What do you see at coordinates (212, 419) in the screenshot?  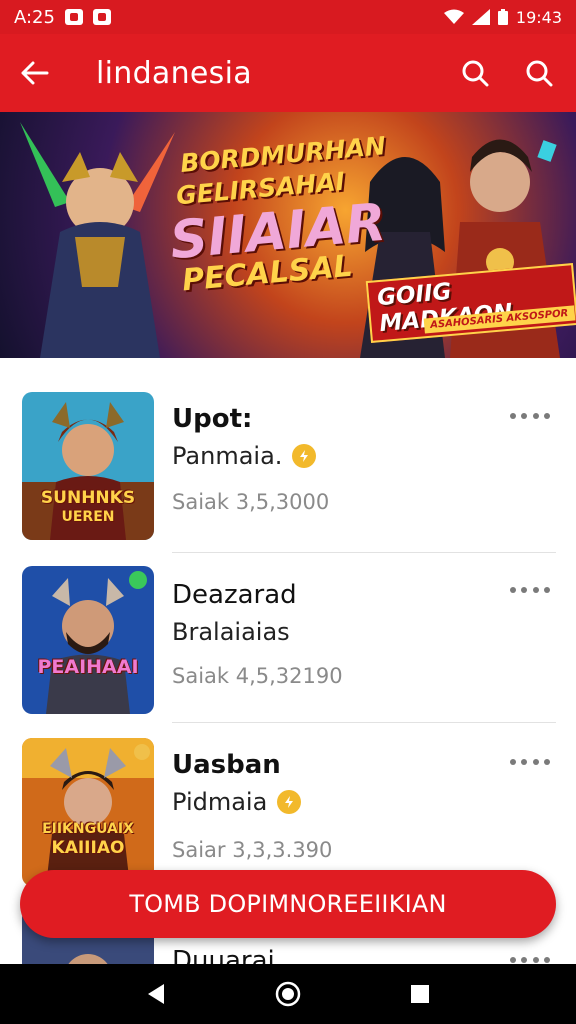 I see `game-title: Upot:` at bounding box center [212, 419].